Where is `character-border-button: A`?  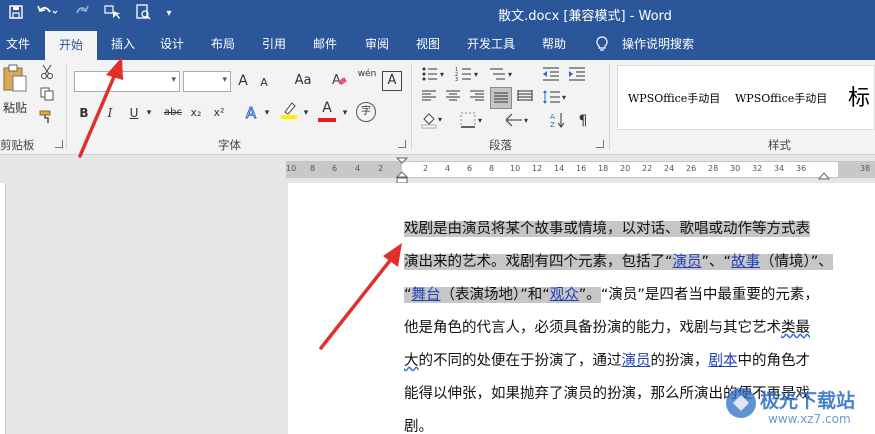
character-border-button: A is located at coordinates (392, 81).